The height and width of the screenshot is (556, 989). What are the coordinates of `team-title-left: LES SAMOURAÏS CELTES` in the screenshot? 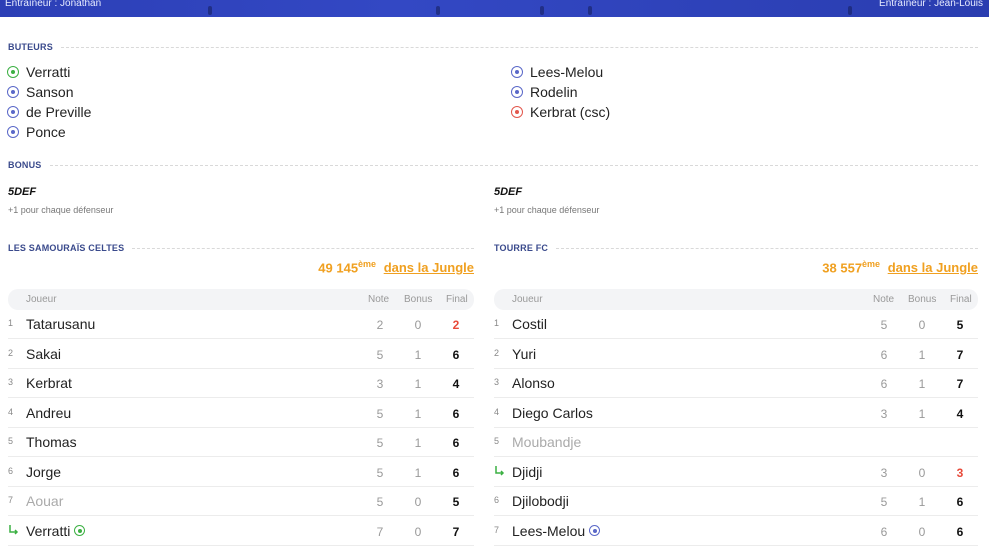 It's located at (241, 248).